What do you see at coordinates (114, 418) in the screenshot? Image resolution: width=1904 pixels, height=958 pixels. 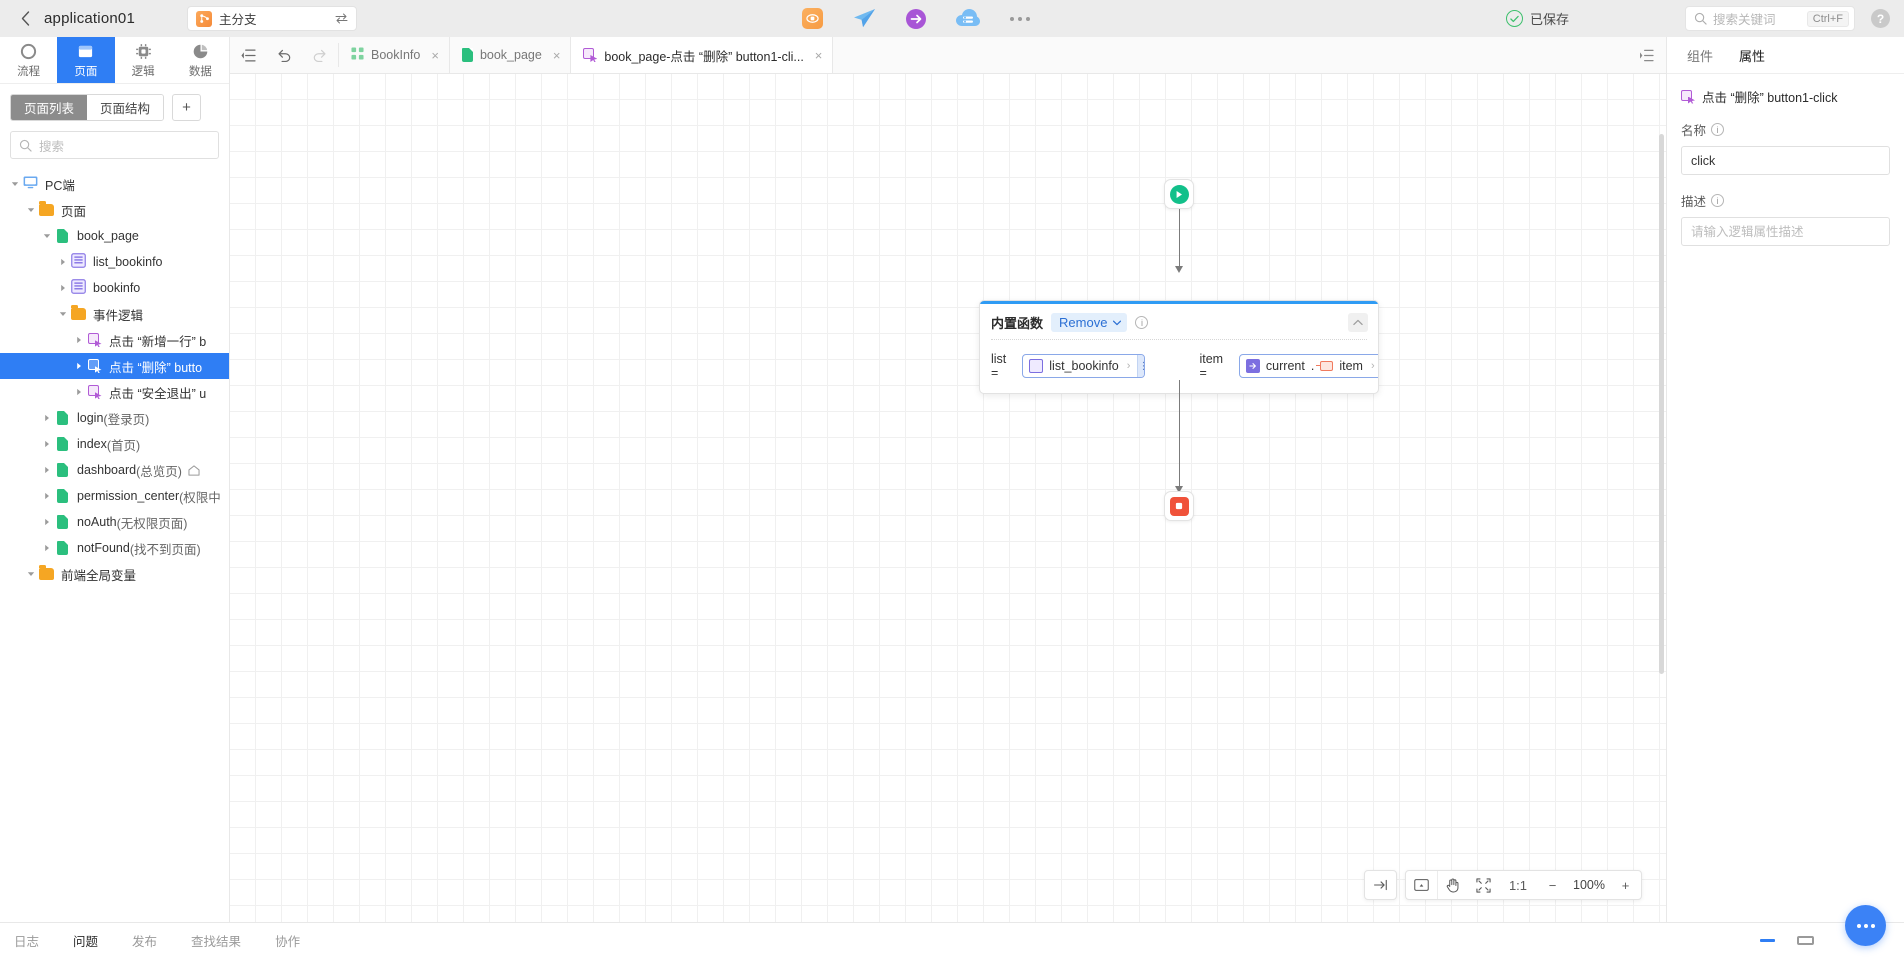 I see `tree-item: login (登录页)` at bounding box center [114, 418].